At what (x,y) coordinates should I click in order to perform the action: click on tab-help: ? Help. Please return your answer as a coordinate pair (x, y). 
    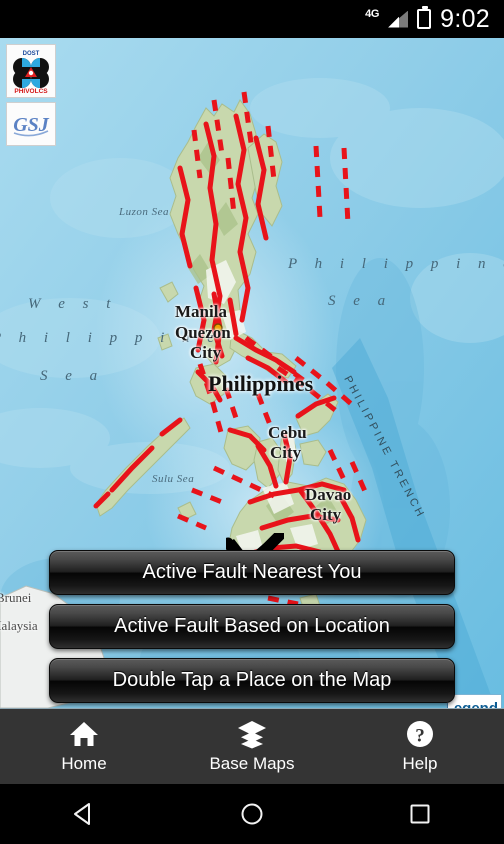
    Looking at the image, I should click on (420, 746).